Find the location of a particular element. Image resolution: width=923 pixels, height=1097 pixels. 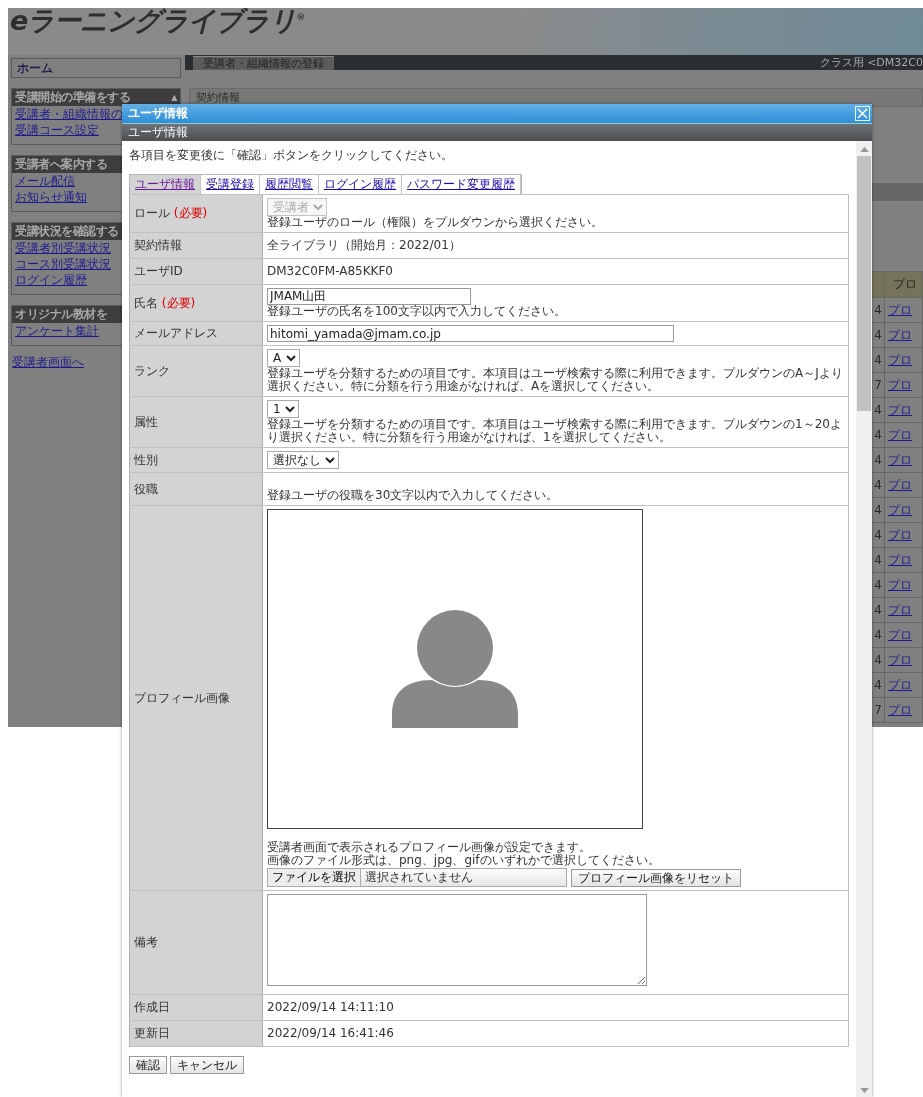

file-status-text: 選択されていません is located at coordinates (418, 877).